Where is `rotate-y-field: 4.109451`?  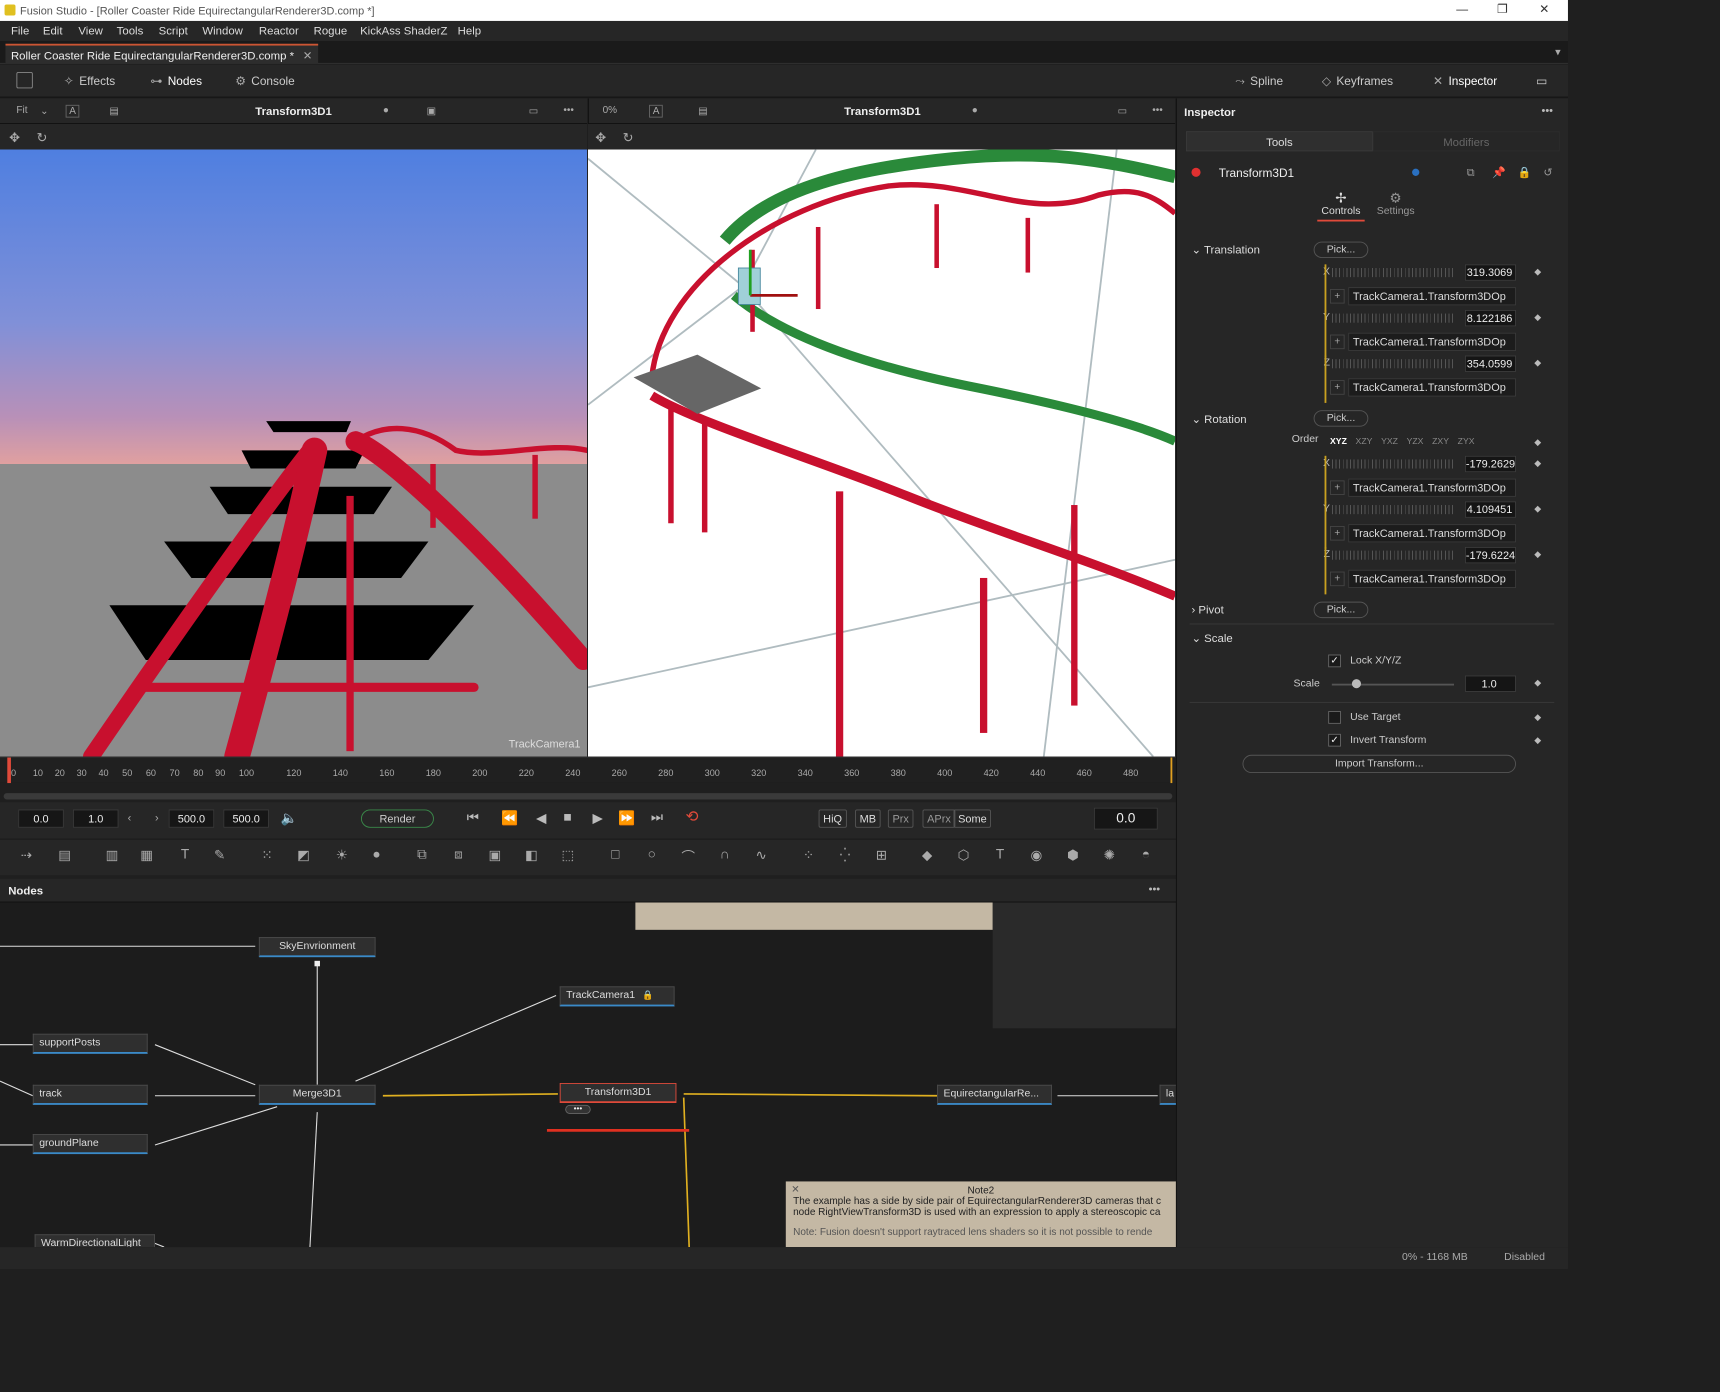 rotate-y-field: 4.109451 is located at coordinates (1490, 509).